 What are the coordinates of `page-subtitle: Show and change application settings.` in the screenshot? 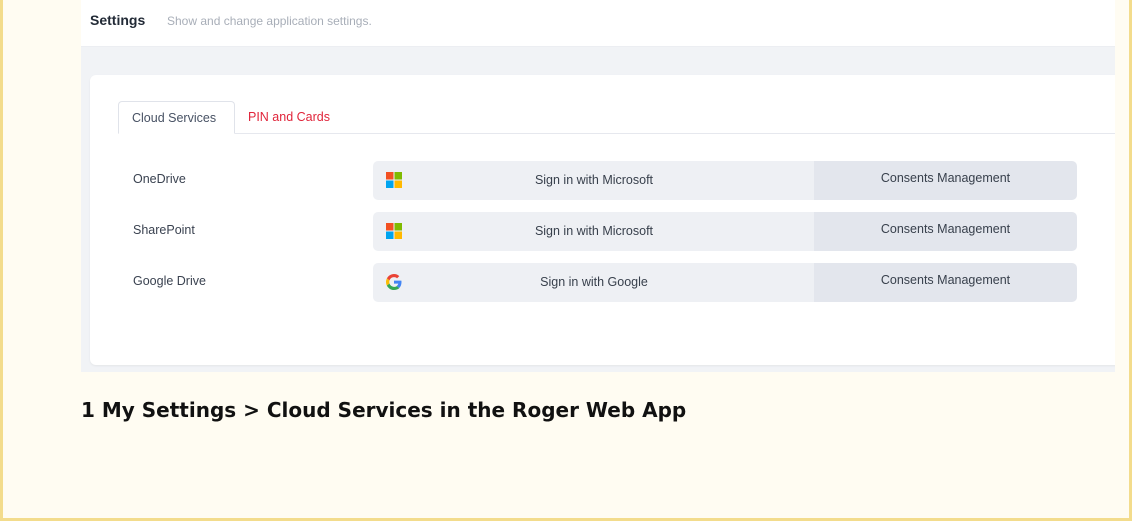 It's located at (269, 21).